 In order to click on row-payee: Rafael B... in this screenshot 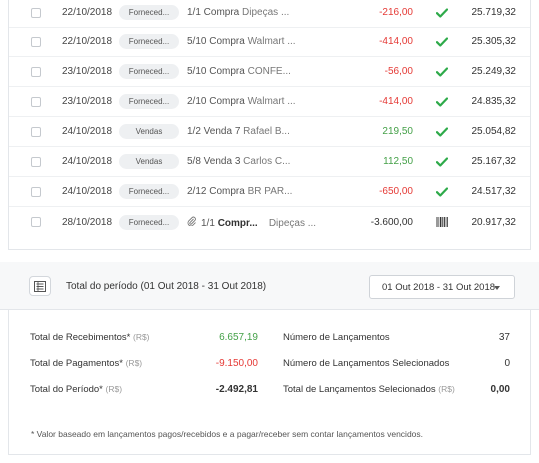, I will do `click(266, 131)`.